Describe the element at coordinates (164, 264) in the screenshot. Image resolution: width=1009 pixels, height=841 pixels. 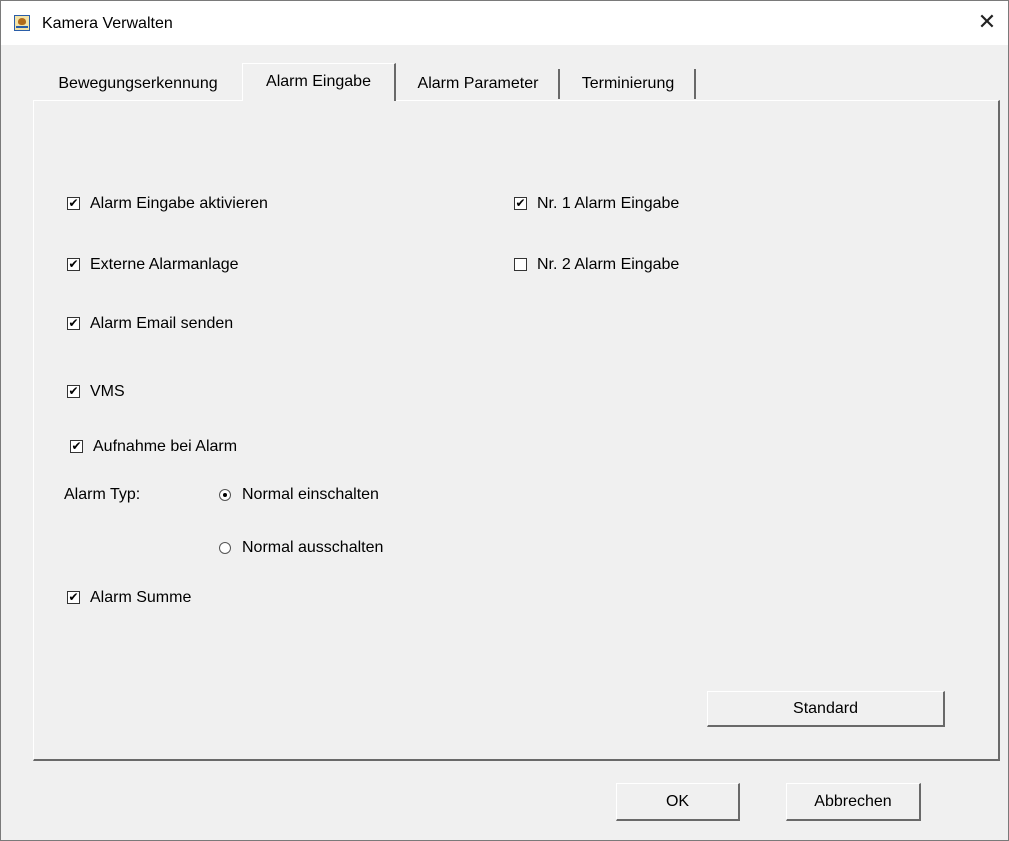
I see `checkbox-label: Externe Alarmanlage` at that location.